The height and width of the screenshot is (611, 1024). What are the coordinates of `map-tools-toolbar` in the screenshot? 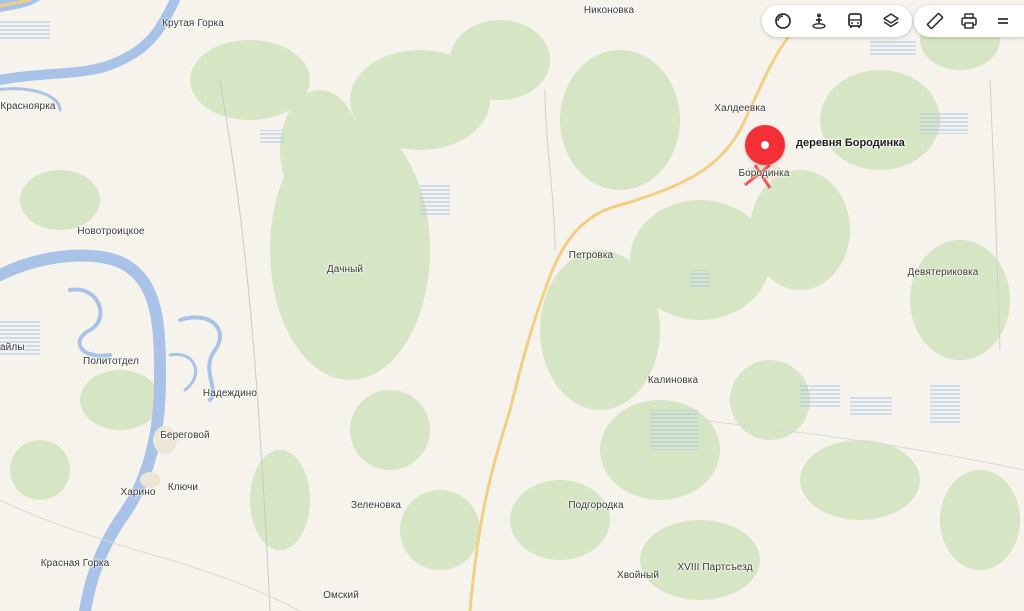 It's located at (969, 21).